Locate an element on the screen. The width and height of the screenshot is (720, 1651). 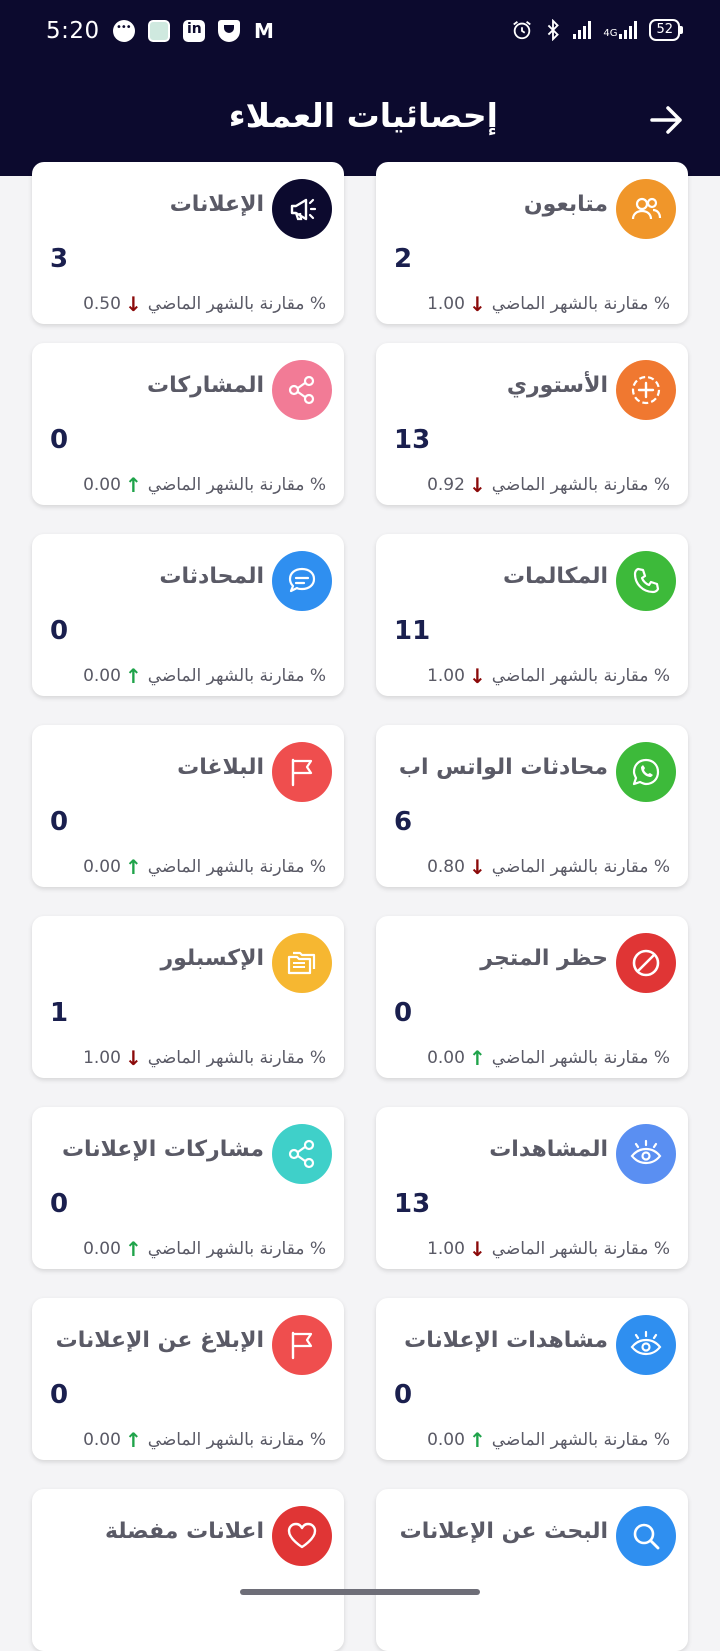
battery-icon: 52 is located at coordinates (666, 30).